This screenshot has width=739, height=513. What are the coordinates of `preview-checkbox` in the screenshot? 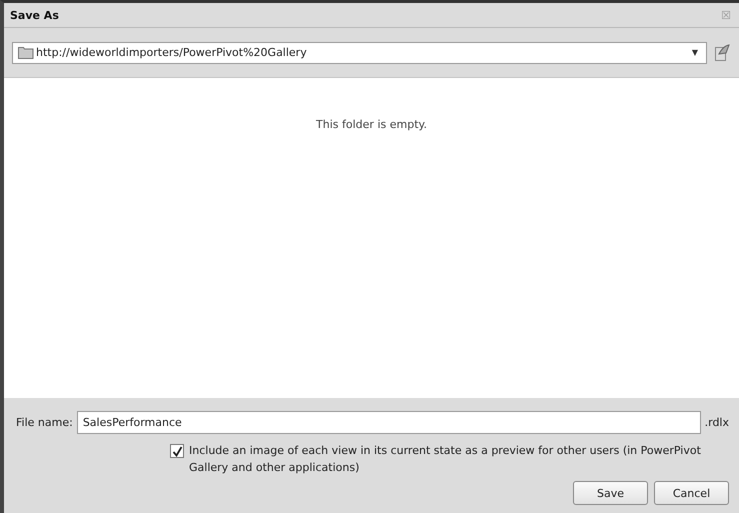 It's located at (177, 451).